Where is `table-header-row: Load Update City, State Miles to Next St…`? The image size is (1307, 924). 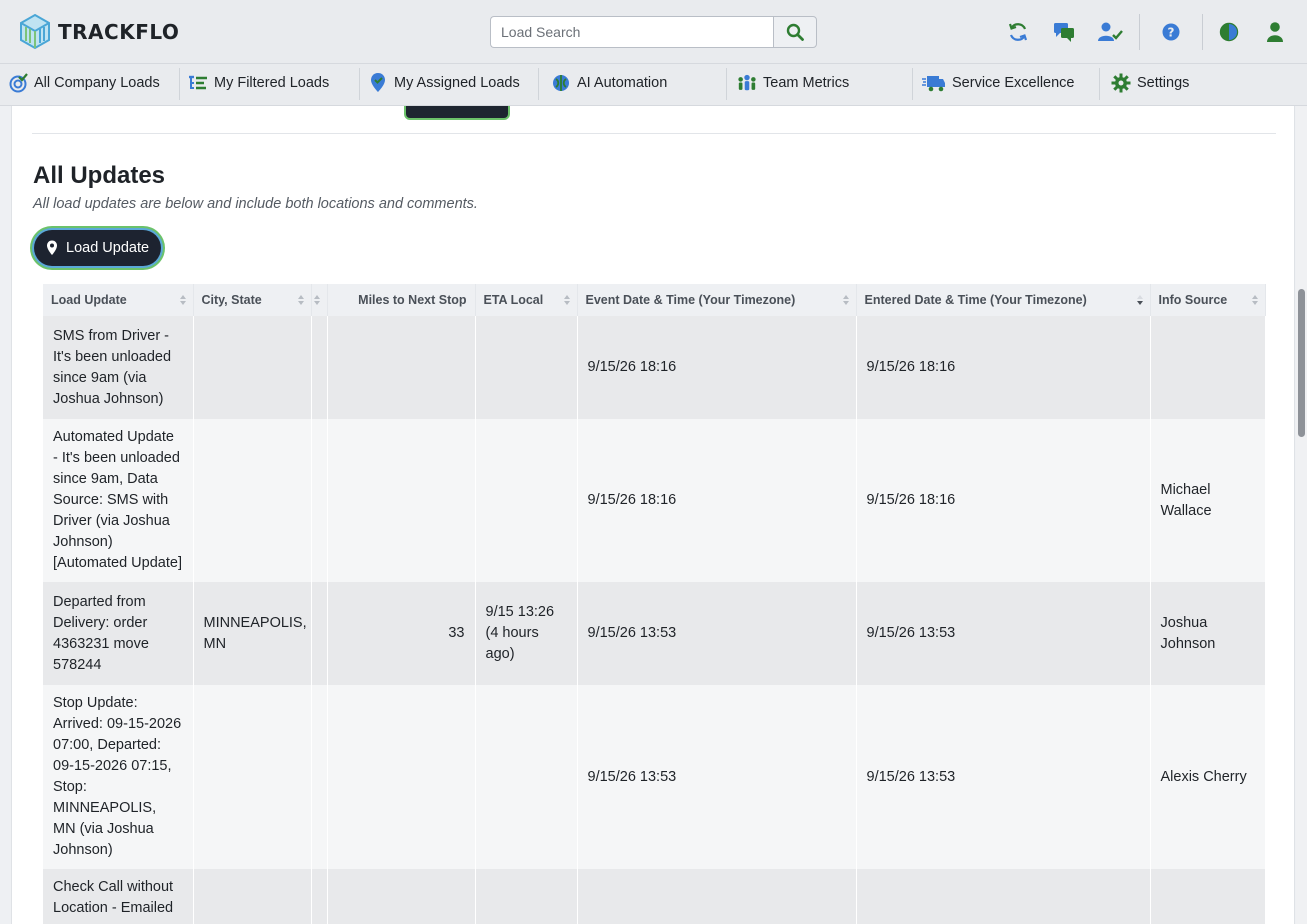 table-header-row: Load Update City, State Miles to Next St… is located at coordinates (654, 300).